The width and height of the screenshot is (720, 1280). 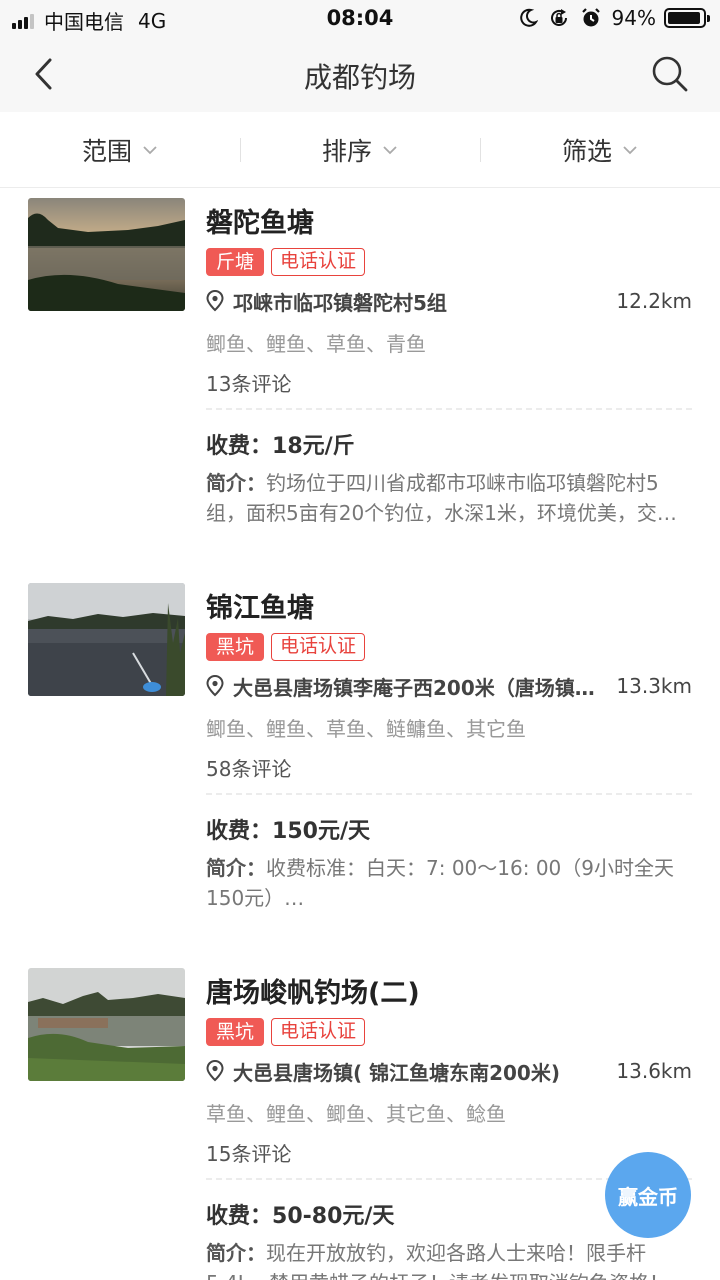 I want to click on battery-percent: 94%, so click(x=633, y=18).